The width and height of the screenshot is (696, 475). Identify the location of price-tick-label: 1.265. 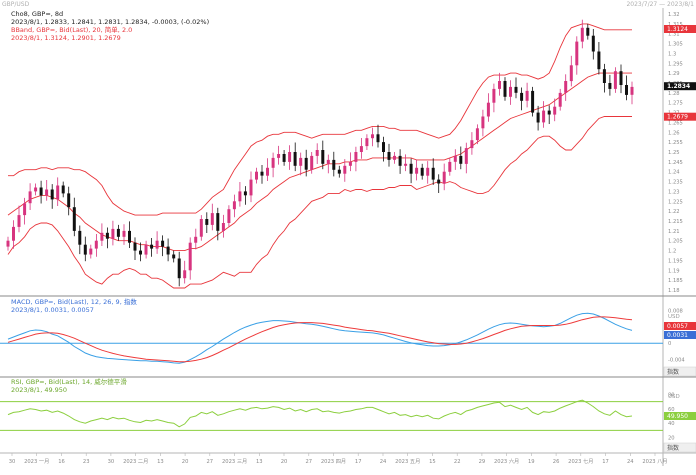
(675, 123).